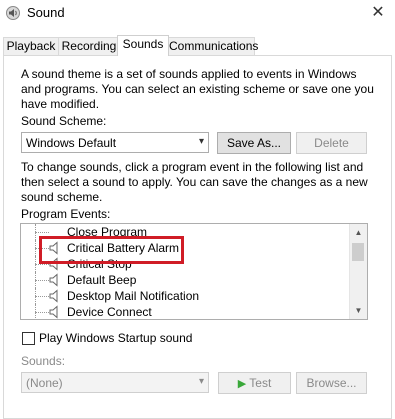  What do you see at coordinates (260, 383) in the screenshot?
I see `test-button-label: Test` at bounding box center [260, 383].